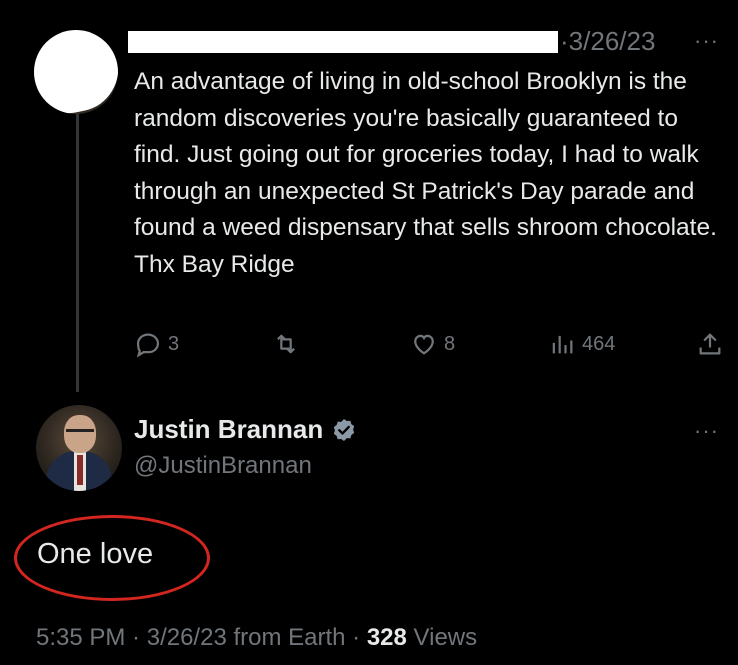 The width and height of the screenshot is (738, 665). I want to click on like-count: 8, so click(450, 343).